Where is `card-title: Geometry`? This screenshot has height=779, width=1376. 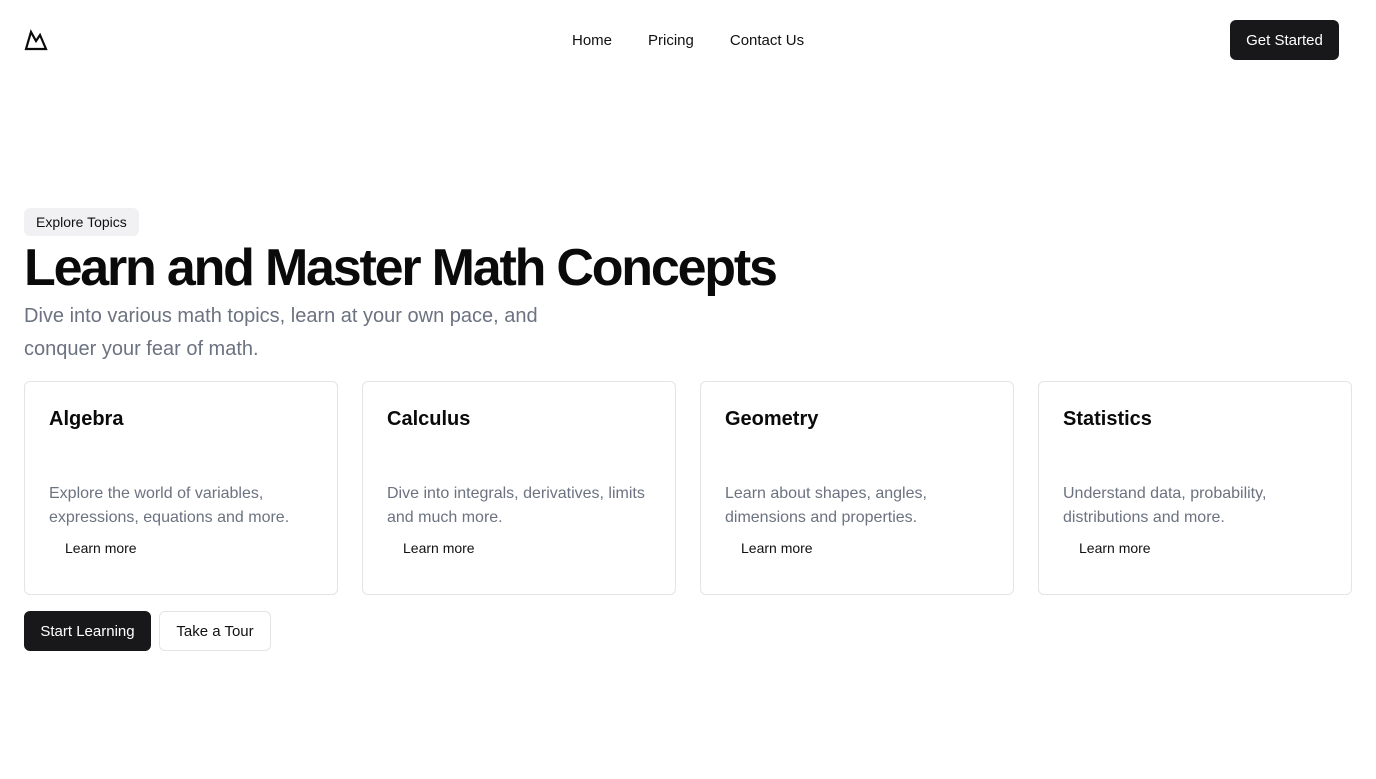
card-title: Geometry is located at coordinates (772, 419).